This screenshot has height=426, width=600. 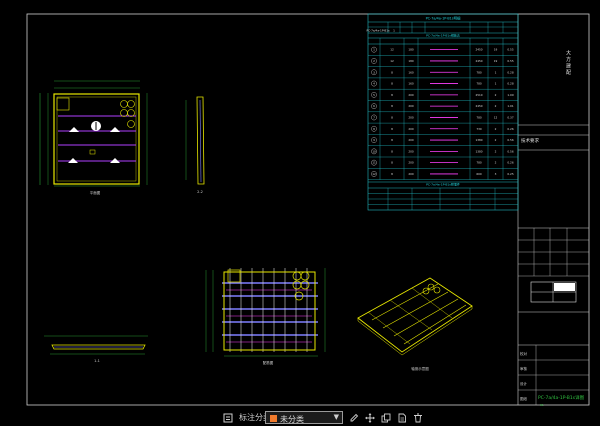 What do you see at coordinates (370, 418) in the screenshot?
I see `move-icon` at bounding box center [370, 418].